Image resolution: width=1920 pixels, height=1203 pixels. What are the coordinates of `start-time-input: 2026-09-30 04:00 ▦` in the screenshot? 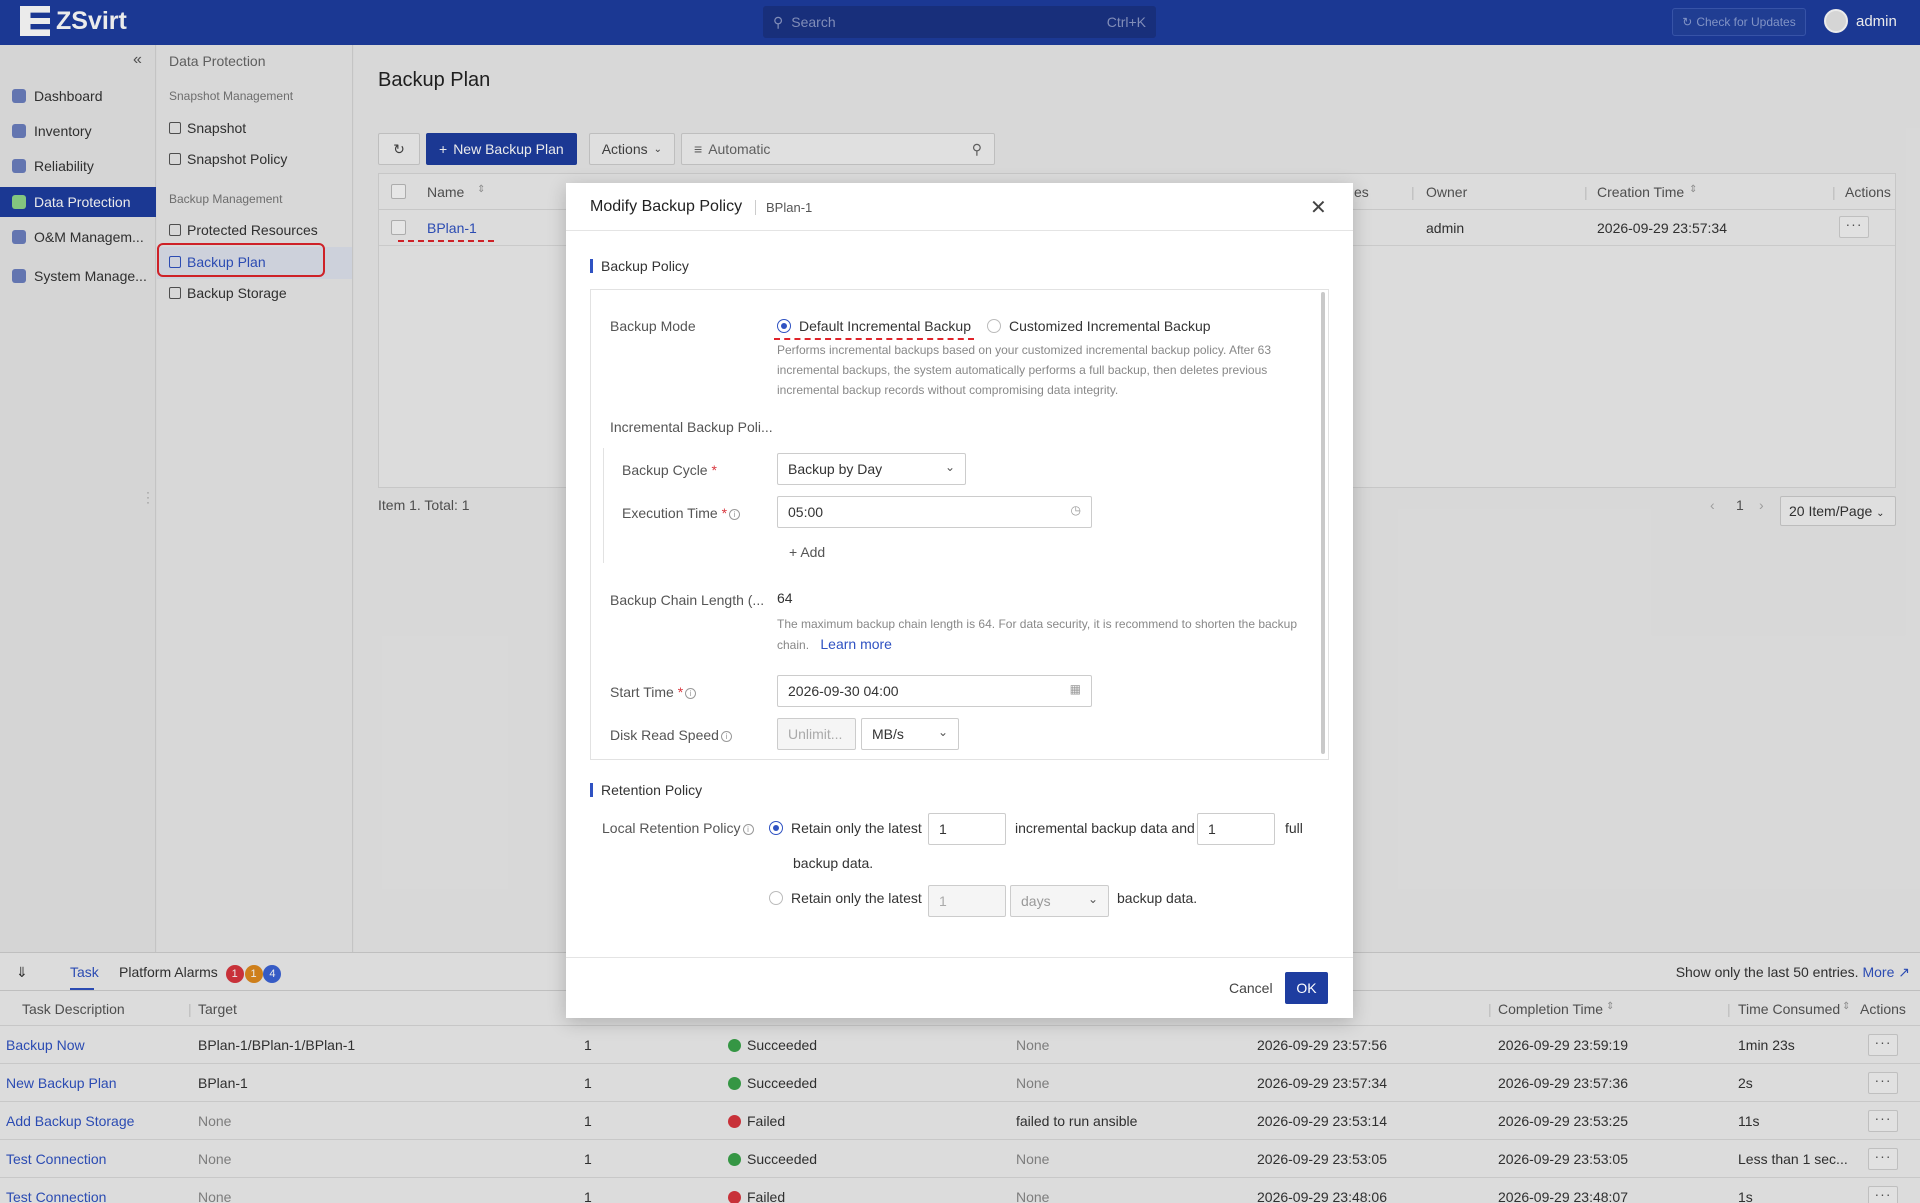 It's located at (934, 691).